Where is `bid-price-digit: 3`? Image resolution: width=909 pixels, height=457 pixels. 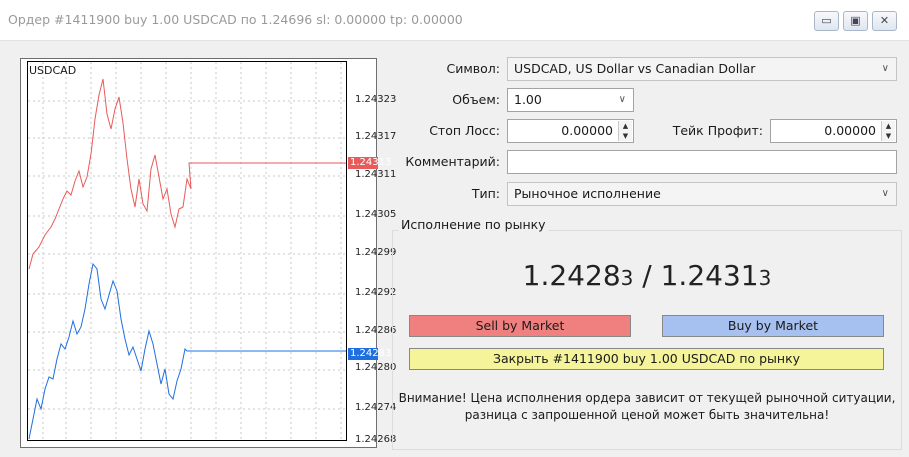
bid-price-digit: 3 is located at coordinates (627, 278).